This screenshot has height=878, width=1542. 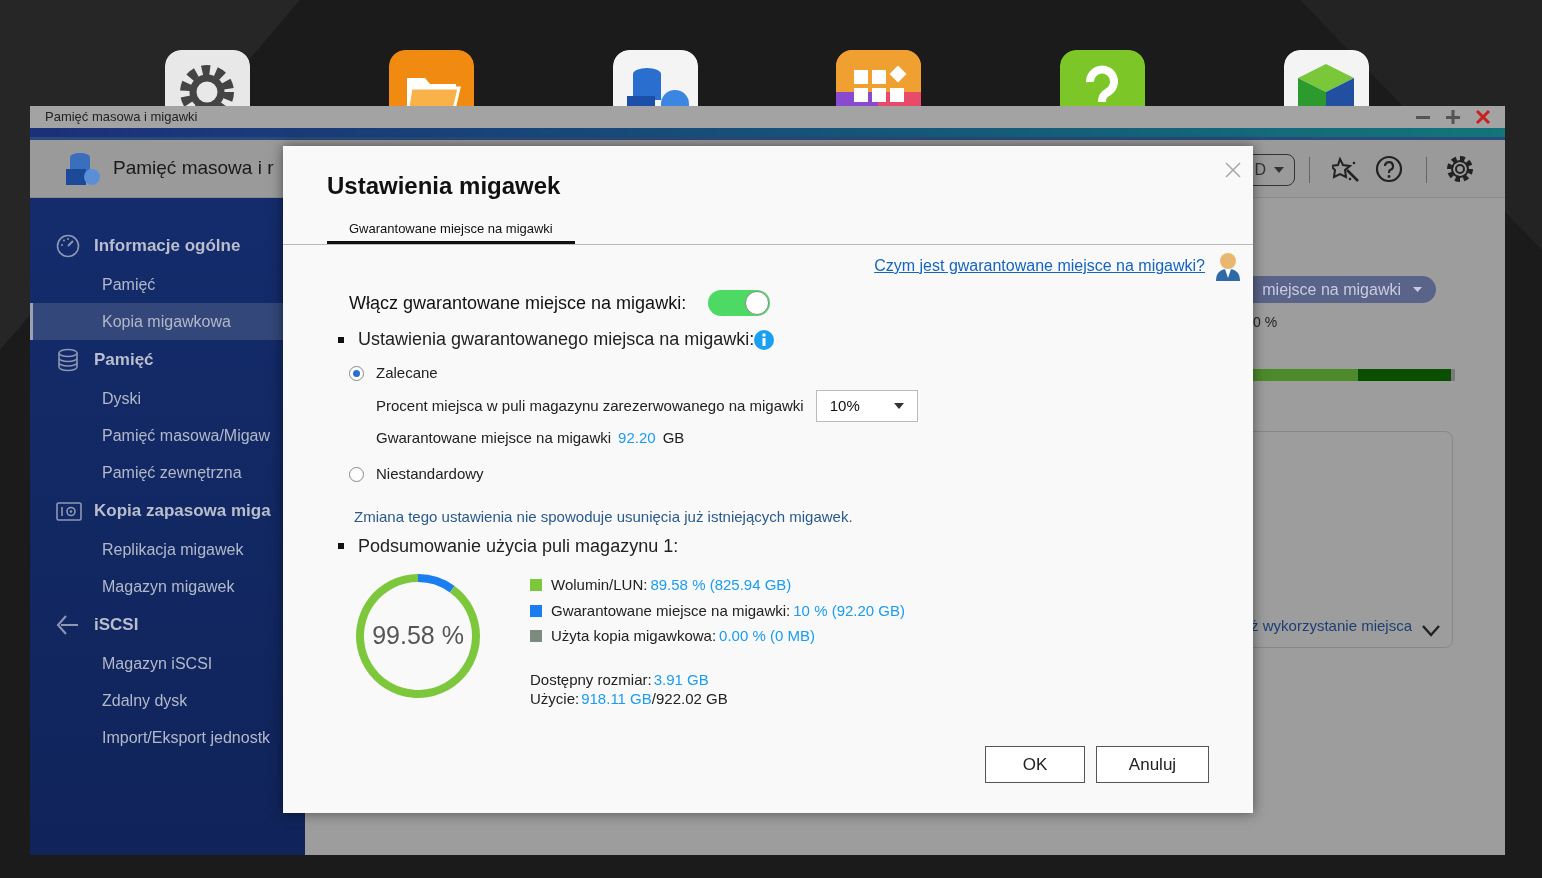 What do you see at coordinates (1265, 322) in the screenshot?
I see `percent-text: 0 %` at bounding box center [1265, 322].